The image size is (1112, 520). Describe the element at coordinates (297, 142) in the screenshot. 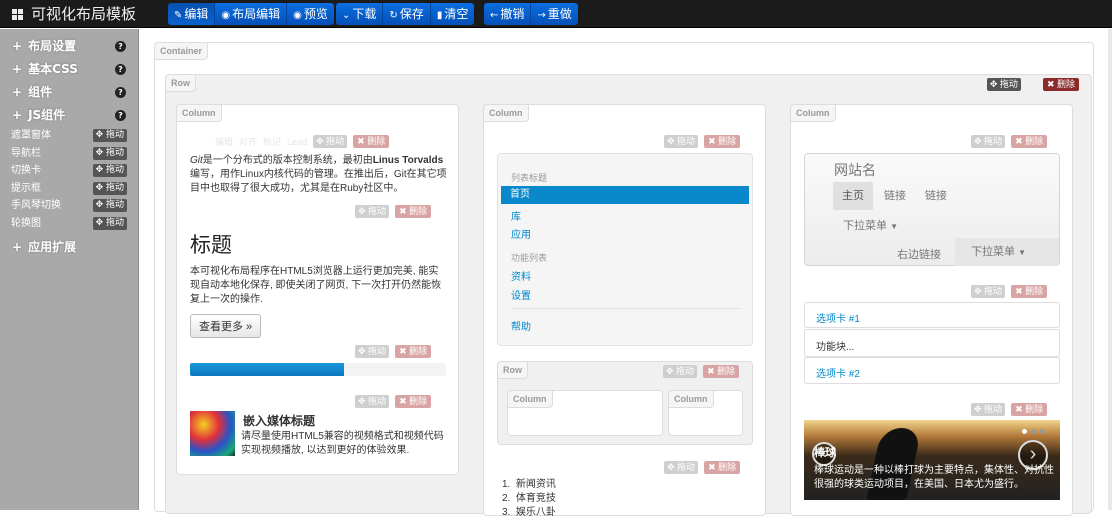

I see `ghost-lead: Lead` at that location.